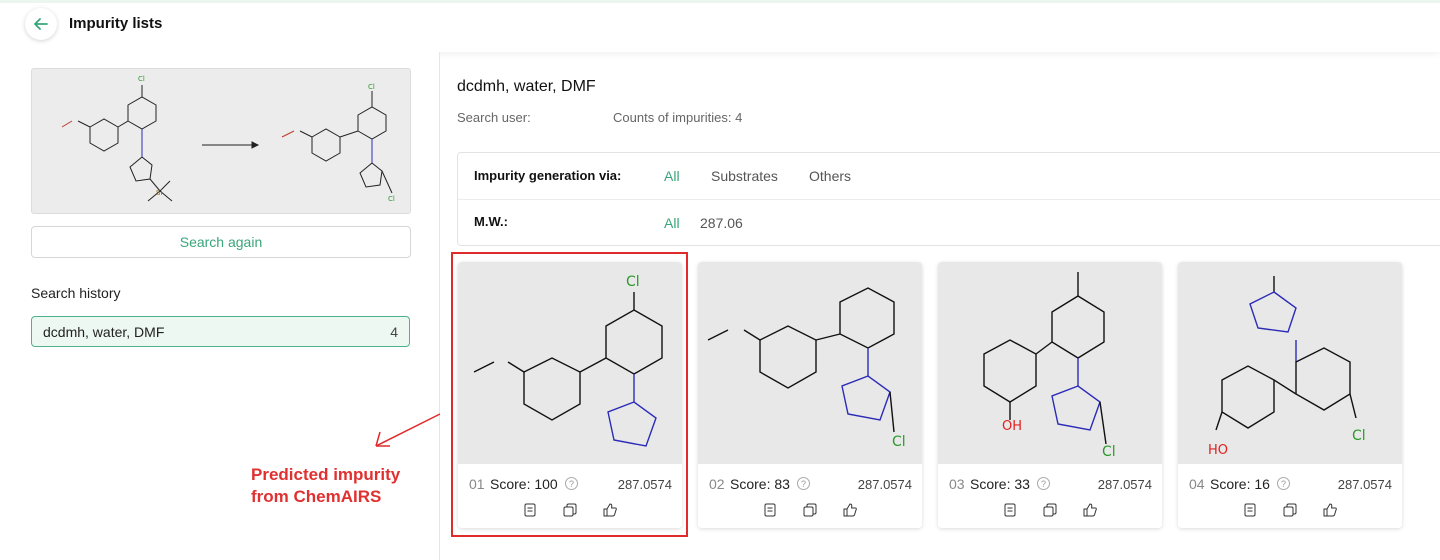  Describe the element at coordinates (1050, 363) in the screenshot. I see `structure-image: OH Cl` at that location.